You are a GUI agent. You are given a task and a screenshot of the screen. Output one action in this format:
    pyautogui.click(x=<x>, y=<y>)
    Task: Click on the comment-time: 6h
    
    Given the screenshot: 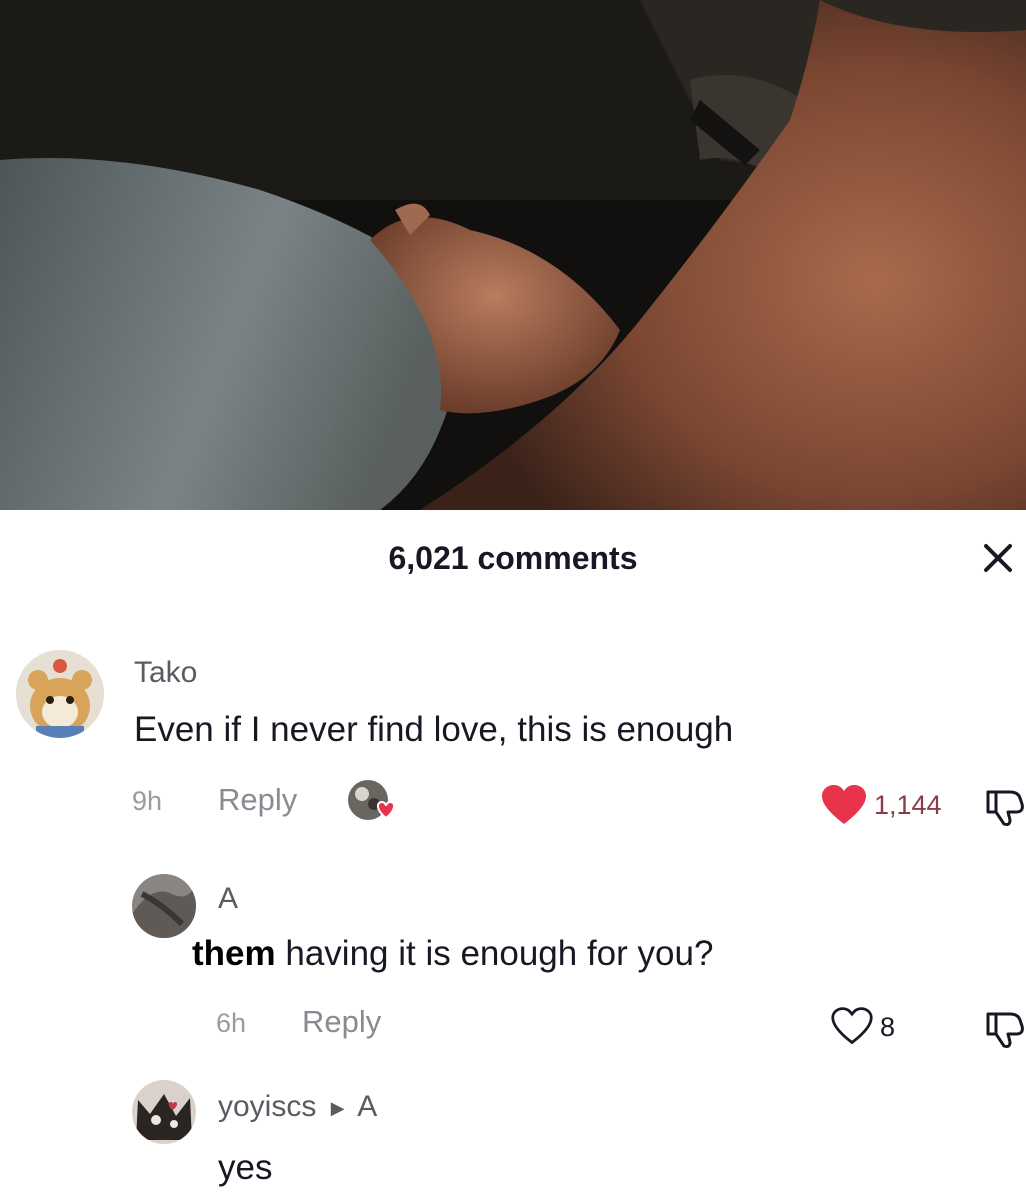 What is the action you would take?
    pyautogui.click(x=231, y=1023)
    